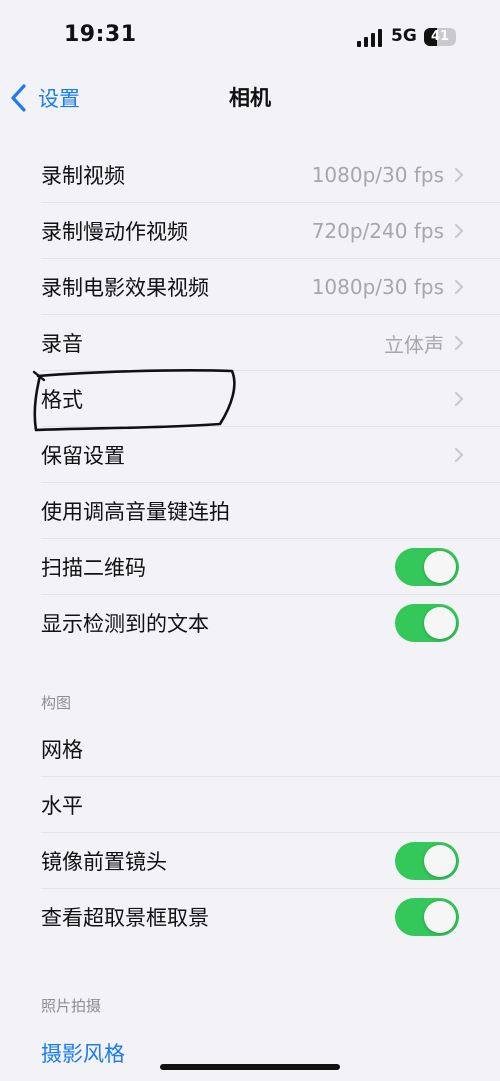 The width and height of the screenshot is (500, 1081). I want to click on page-title: 相机, so click(250, 98).